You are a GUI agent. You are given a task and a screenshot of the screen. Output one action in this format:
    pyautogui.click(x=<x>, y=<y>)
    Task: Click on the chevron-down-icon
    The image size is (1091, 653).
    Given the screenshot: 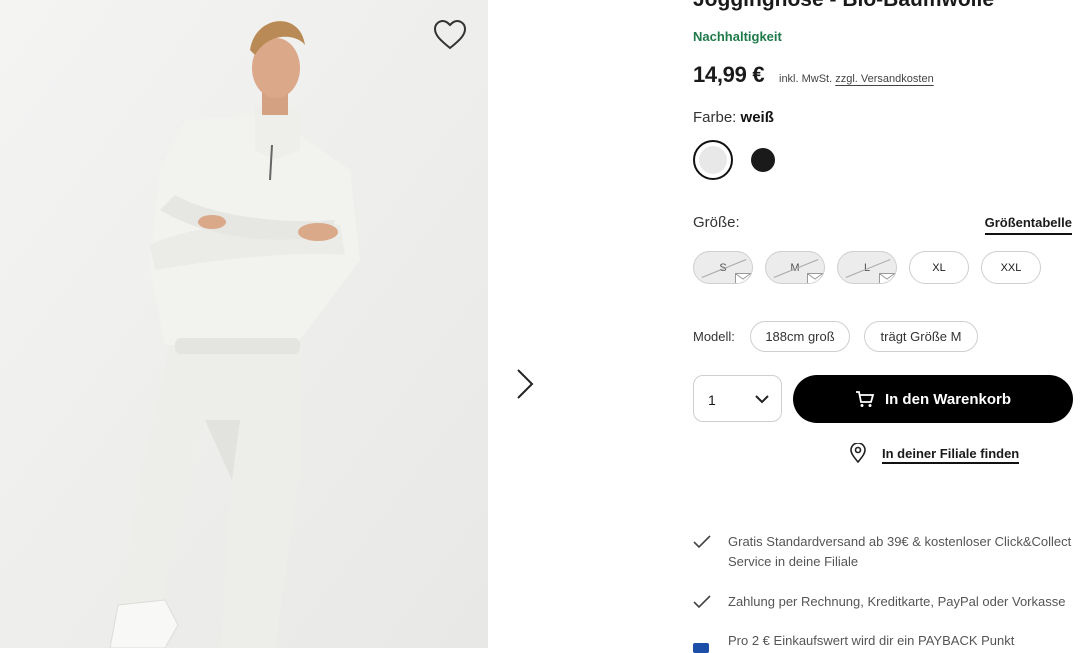 What is the action you would take?
    pyautogui.click(x=762, y=399)
    